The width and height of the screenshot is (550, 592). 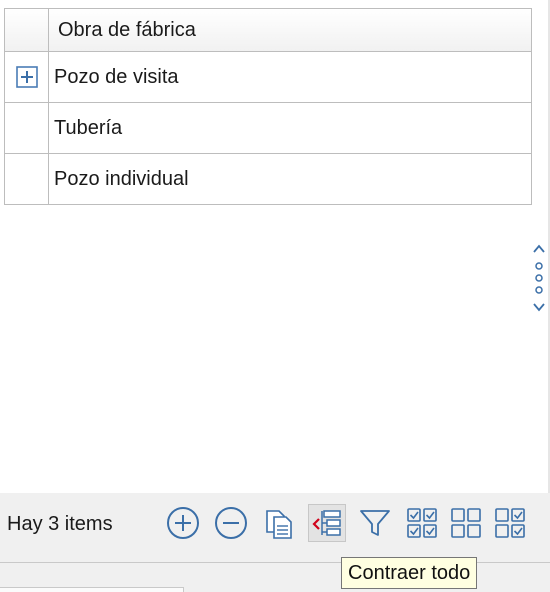 What do you see at coordinates (60, 524) in the screenshot?
I see `item-count-label: Hay 3 items` at bounding box center [60, 524].